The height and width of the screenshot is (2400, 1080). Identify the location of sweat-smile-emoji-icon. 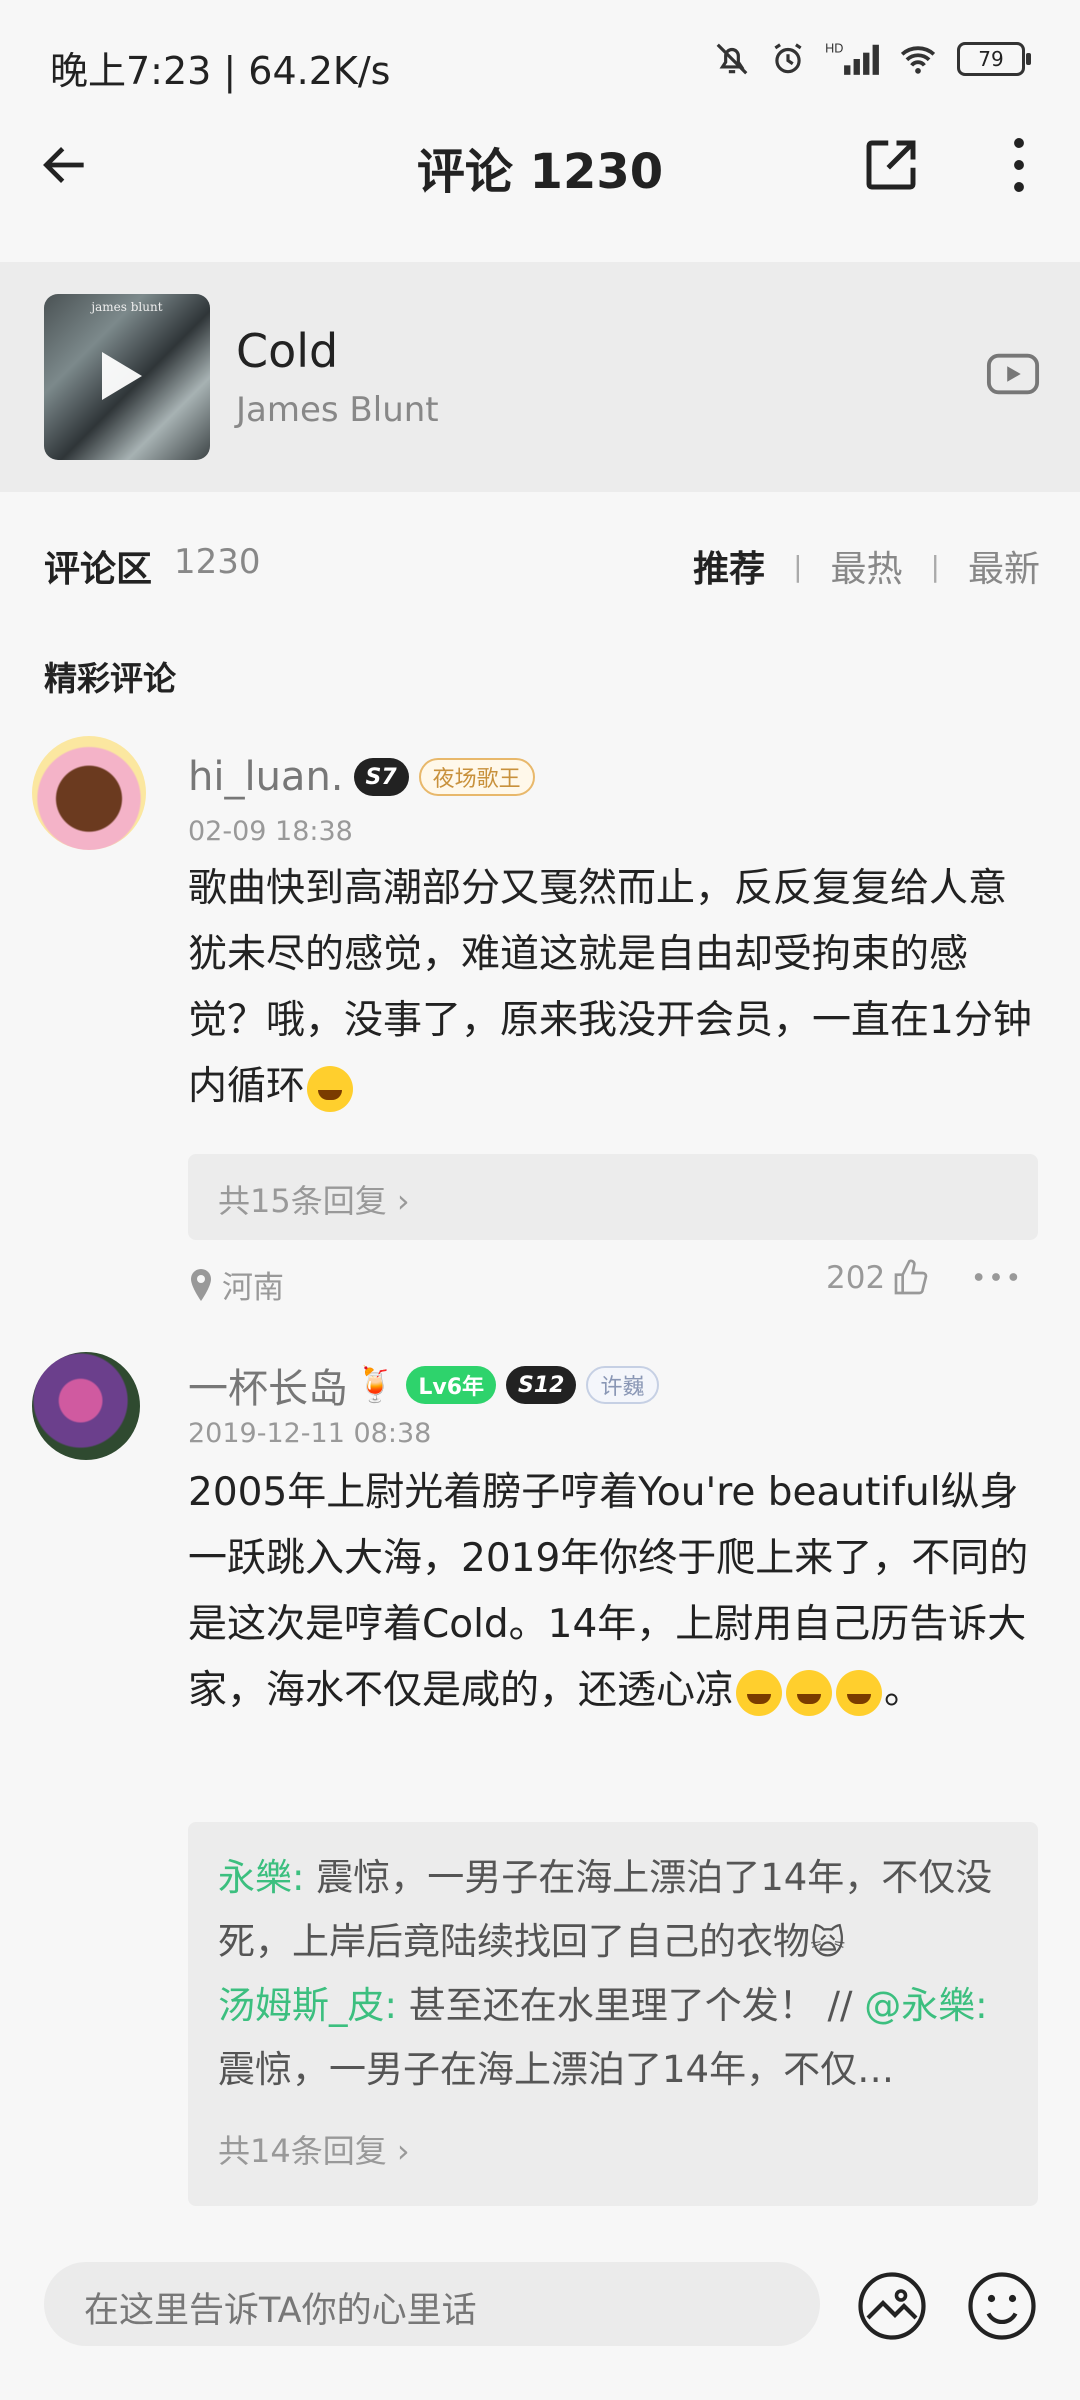
(330, 1088).